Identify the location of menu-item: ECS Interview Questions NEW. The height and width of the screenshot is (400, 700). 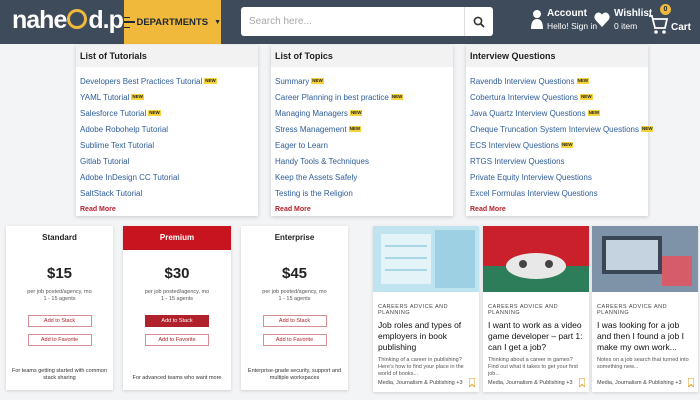
(559, 146).